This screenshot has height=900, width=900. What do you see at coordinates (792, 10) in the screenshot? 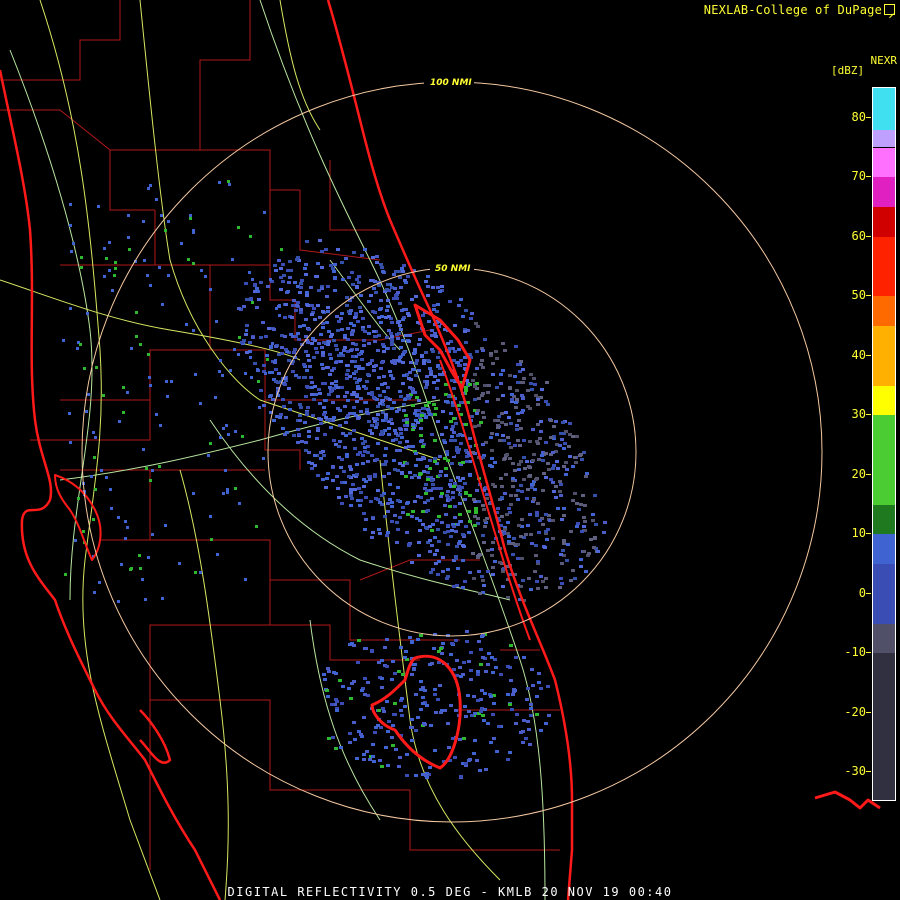
I see `credit-text: NEXLAB-College of DuPage` at bounding box center [792, 10].